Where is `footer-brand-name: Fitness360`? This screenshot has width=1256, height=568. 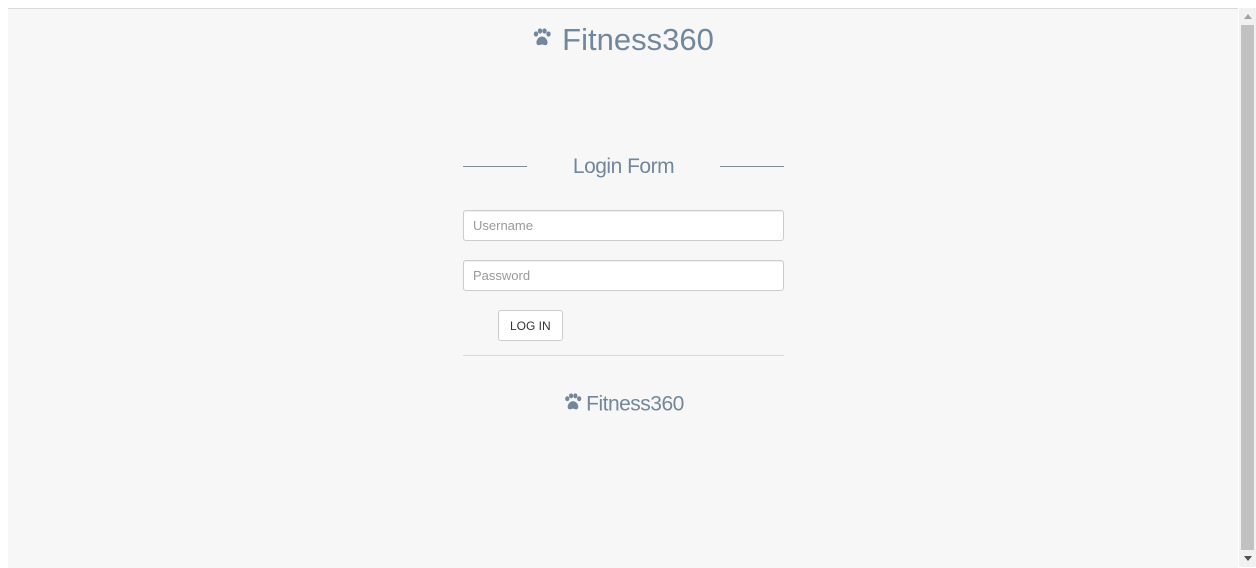 footer-brand-name: Fitness360 is located at coordinates (635, 404).